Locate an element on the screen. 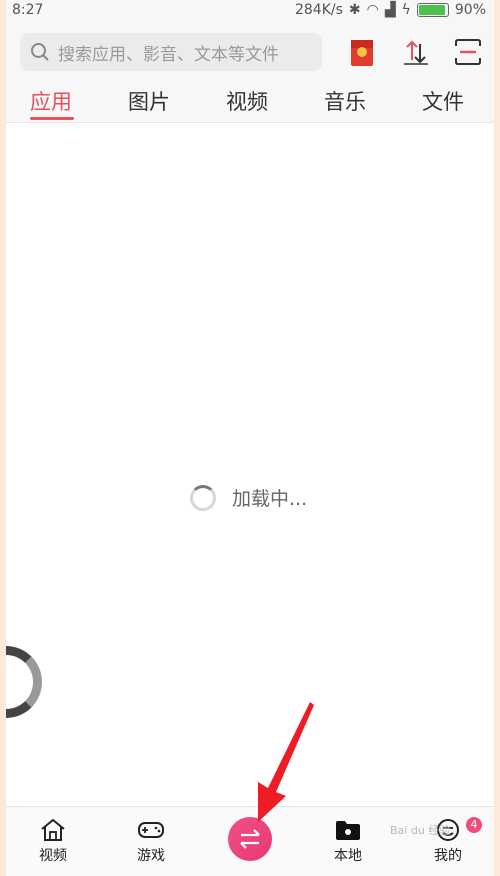  search-placeholder: 搜索应用、影音、文本等文件 is located at coordinates (168, 54).